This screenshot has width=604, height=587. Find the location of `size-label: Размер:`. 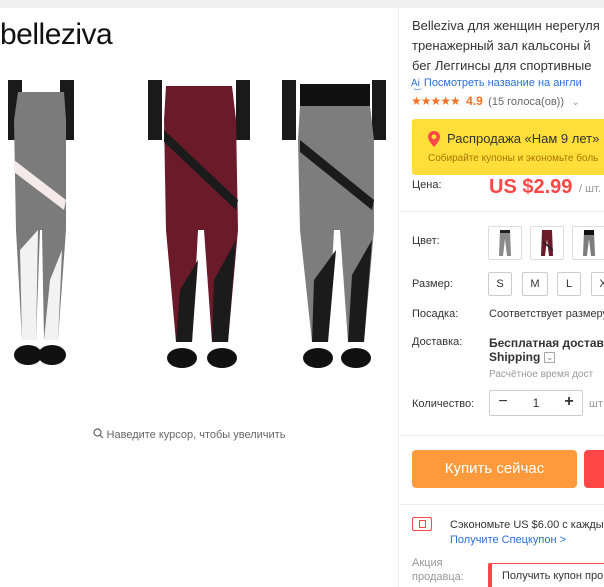

size-label: Размер: is located at coordinates (432, 284).